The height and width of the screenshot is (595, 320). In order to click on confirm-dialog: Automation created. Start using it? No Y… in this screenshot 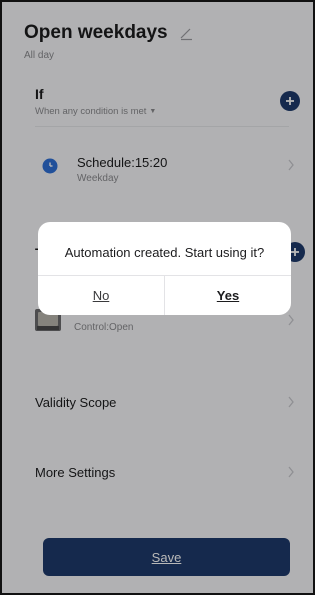, I will do `click(164, 268)`.